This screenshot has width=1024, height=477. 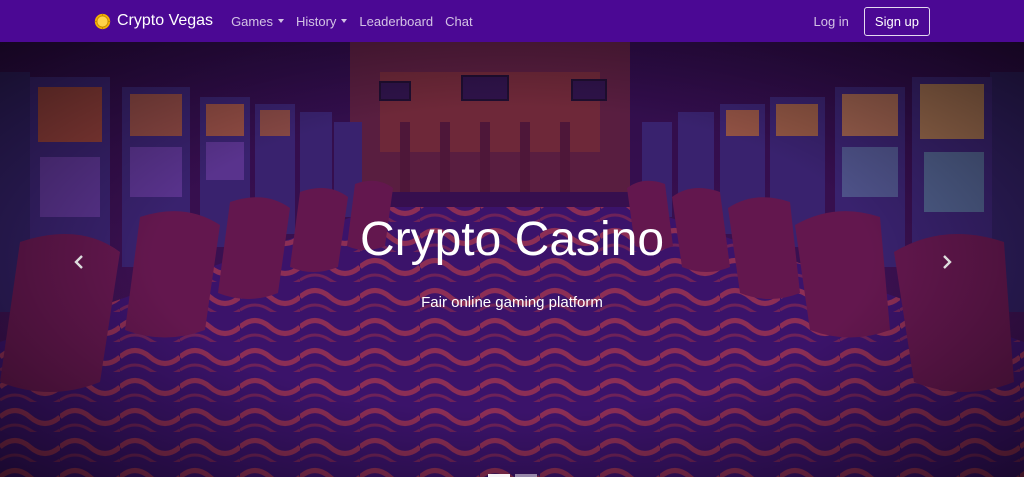 I want to click on nav-games-label: Games, so click(x=252, y=21).